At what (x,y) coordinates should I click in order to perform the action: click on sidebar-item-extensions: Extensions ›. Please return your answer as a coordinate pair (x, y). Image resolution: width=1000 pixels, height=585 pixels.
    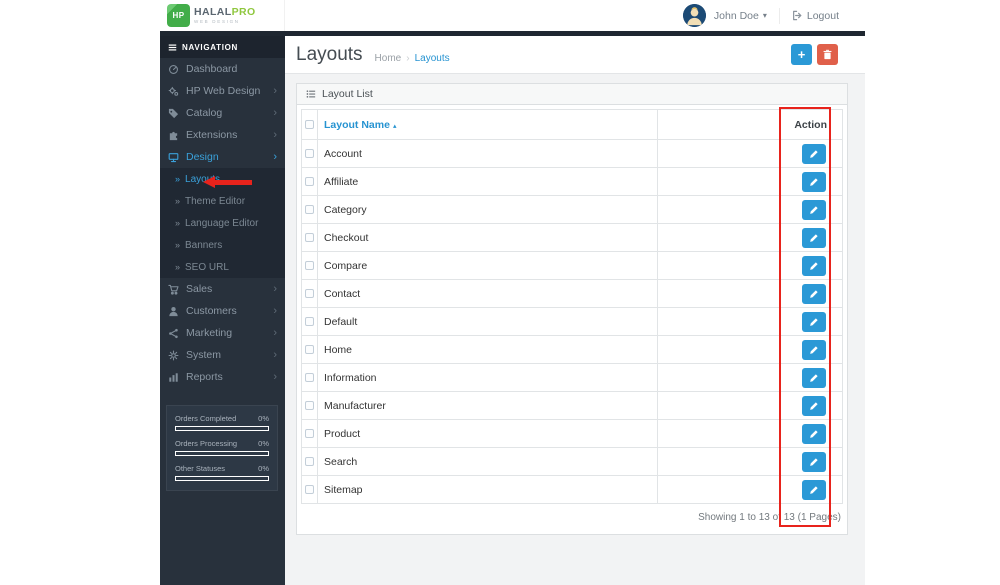
    Looking at the image, I should click on (222, 135).